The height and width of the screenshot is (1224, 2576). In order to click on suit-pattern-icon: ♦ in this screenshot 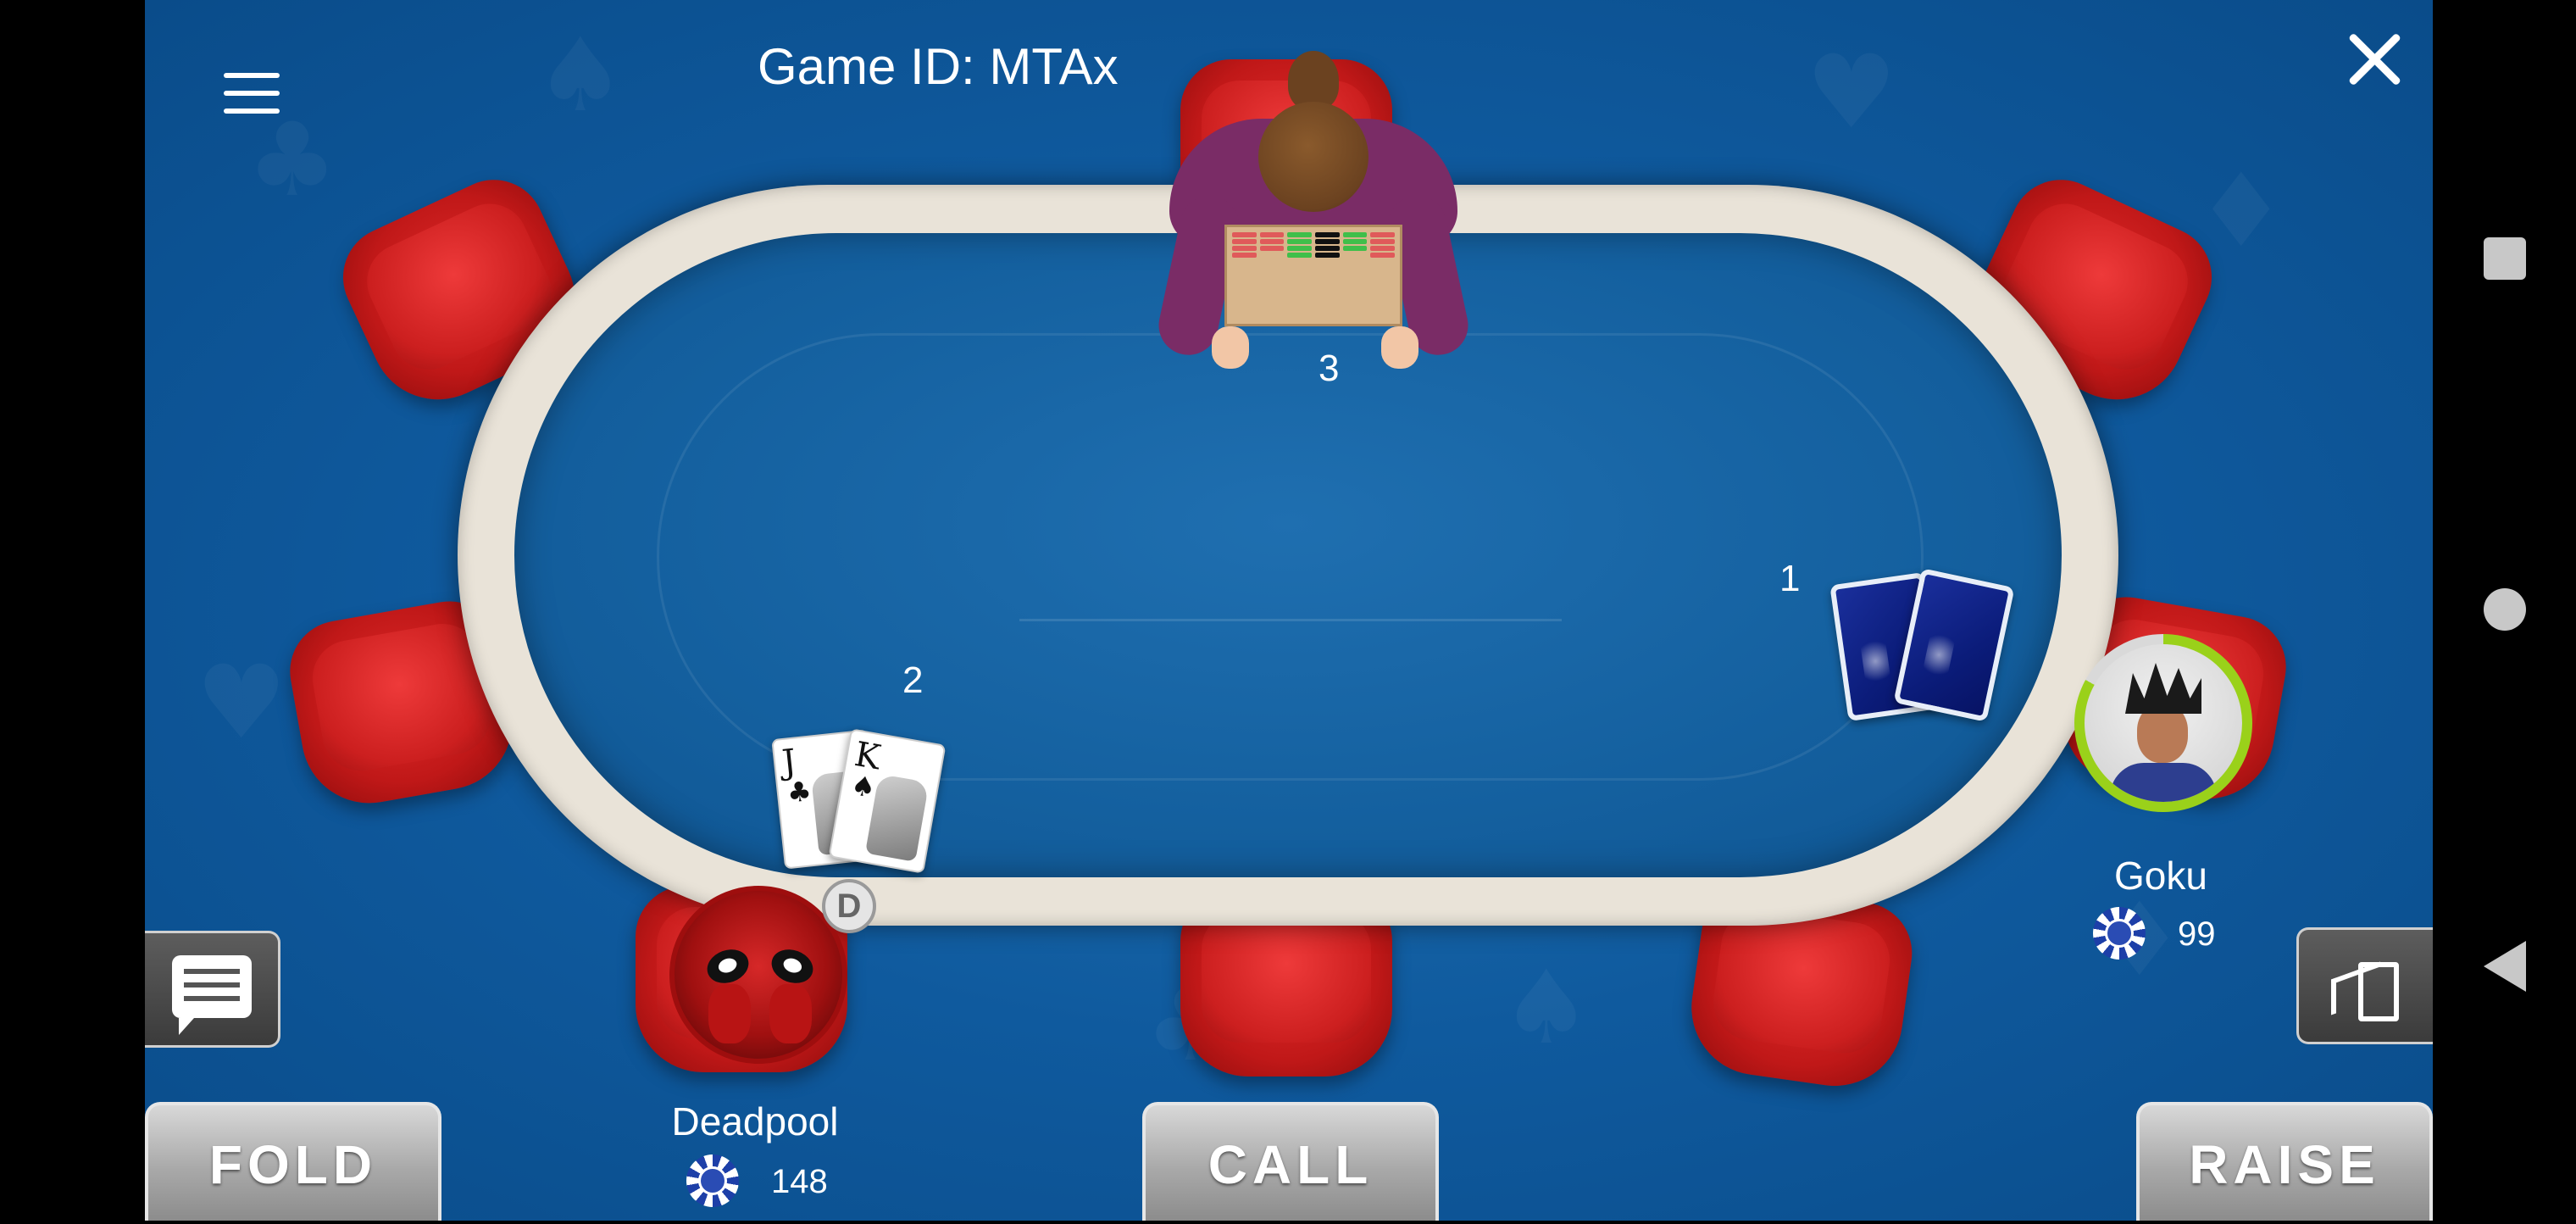, I will do `click(2241, 212)`.